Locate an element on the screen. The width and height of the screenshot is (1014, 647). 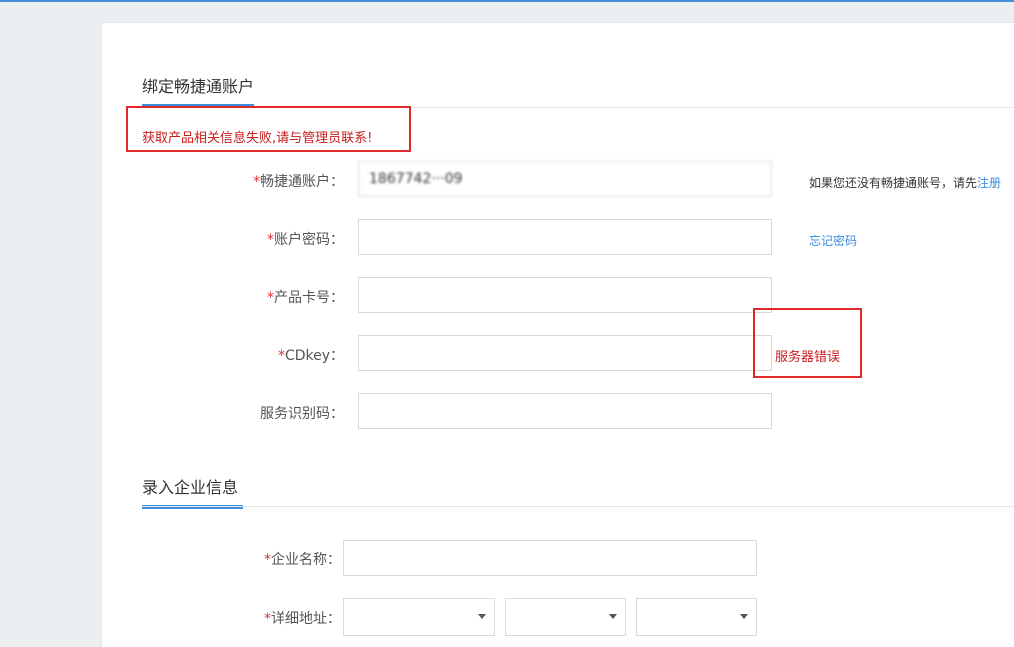
register-link: 注册 is located at coordinates (989, 183).